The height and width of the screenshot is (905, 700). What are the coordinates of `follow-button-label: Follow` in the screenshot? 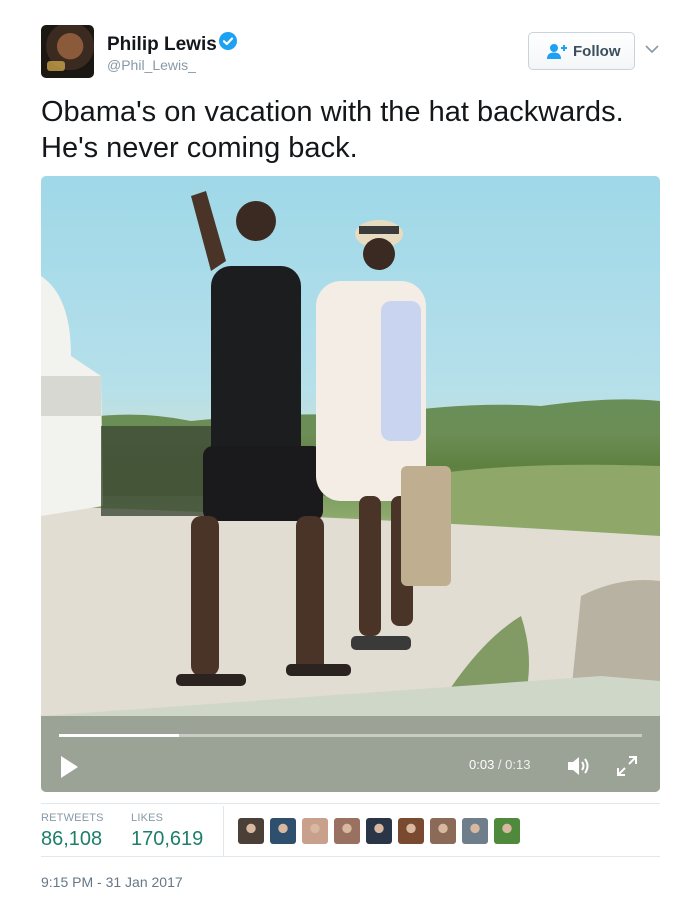 It's located at (597, 51).